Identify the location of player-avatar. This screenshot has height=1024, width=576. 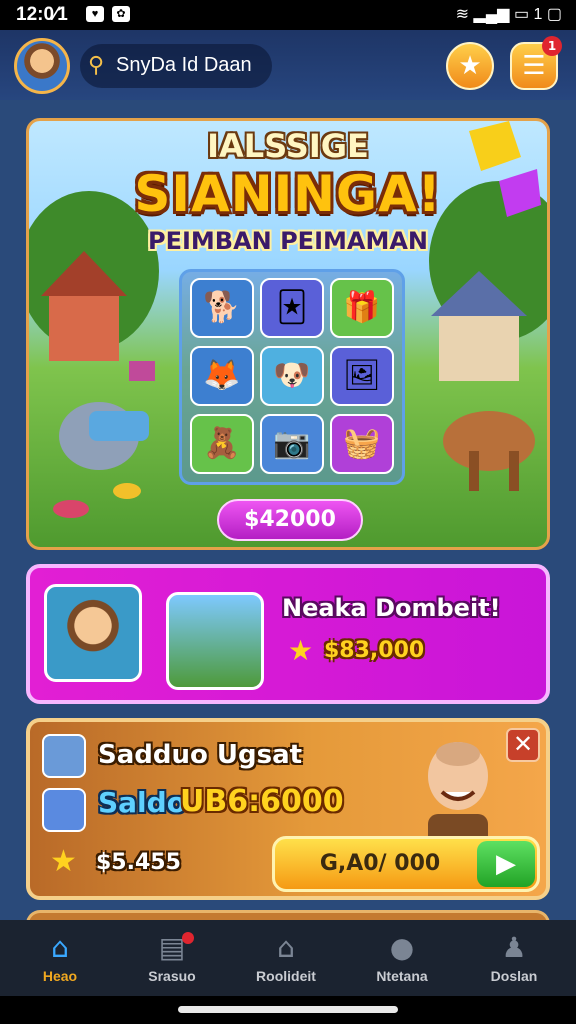
(42, 66).